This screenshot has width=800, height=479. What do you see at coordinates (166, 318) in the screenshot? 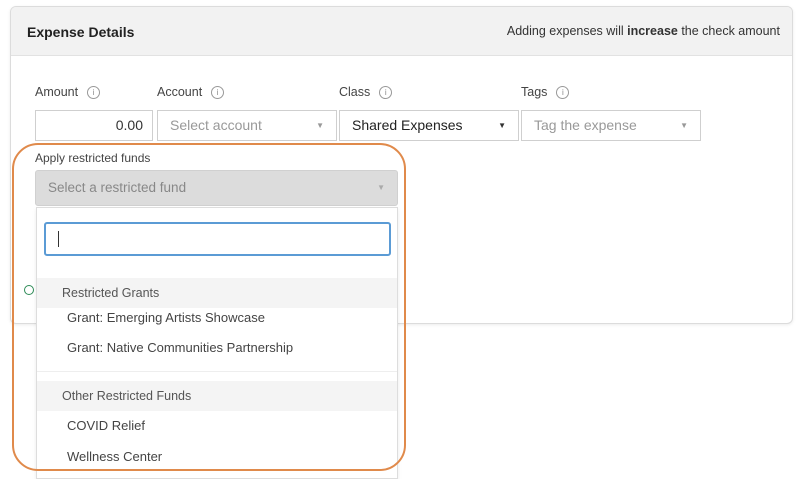
I see `option-grant-emerging-artists: Grant: Emerging Artists Showcase` at bounding box center [166, 318].